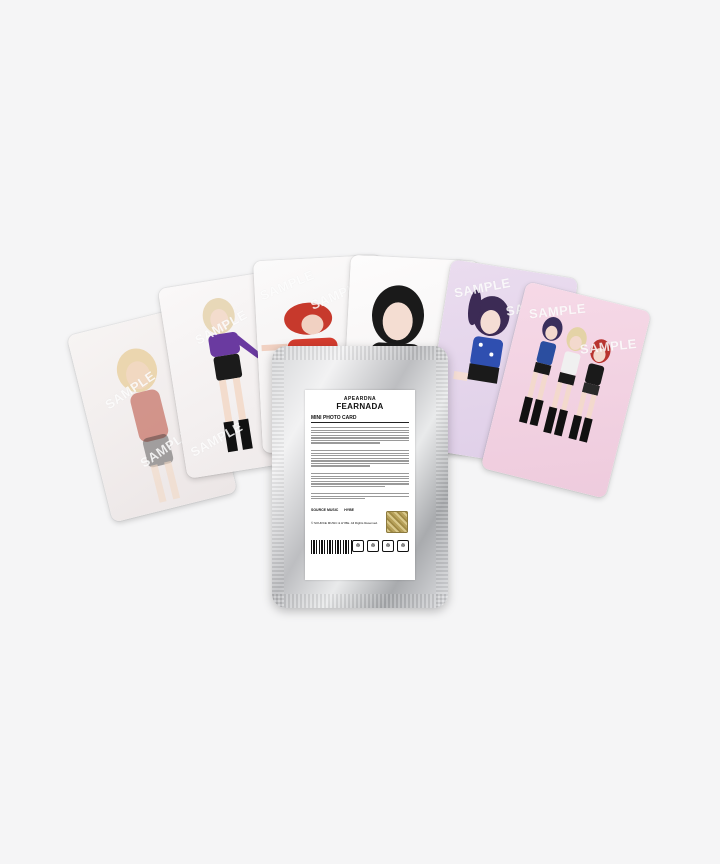 The width and height of the screenshot is (720, 864). Describe the element at coordinates (360, 422) in the screenshot. I see `label-divider` at that location.